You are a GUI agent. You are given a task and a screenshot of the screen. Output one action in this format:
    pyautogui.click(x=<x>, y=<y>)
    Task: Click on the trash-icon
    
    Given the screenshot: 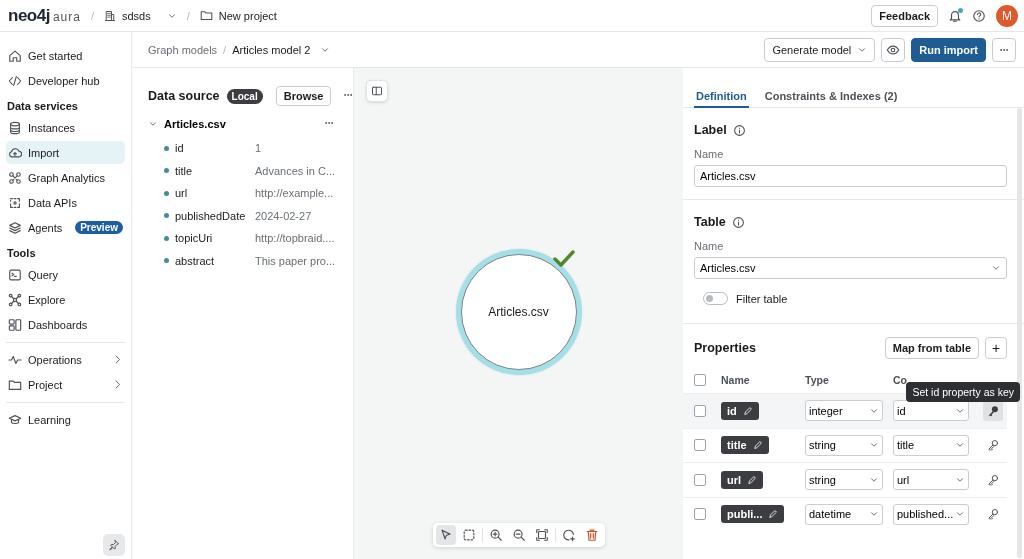 What is the action you would take?
    pyautogui.click(x=591, y=535)
    